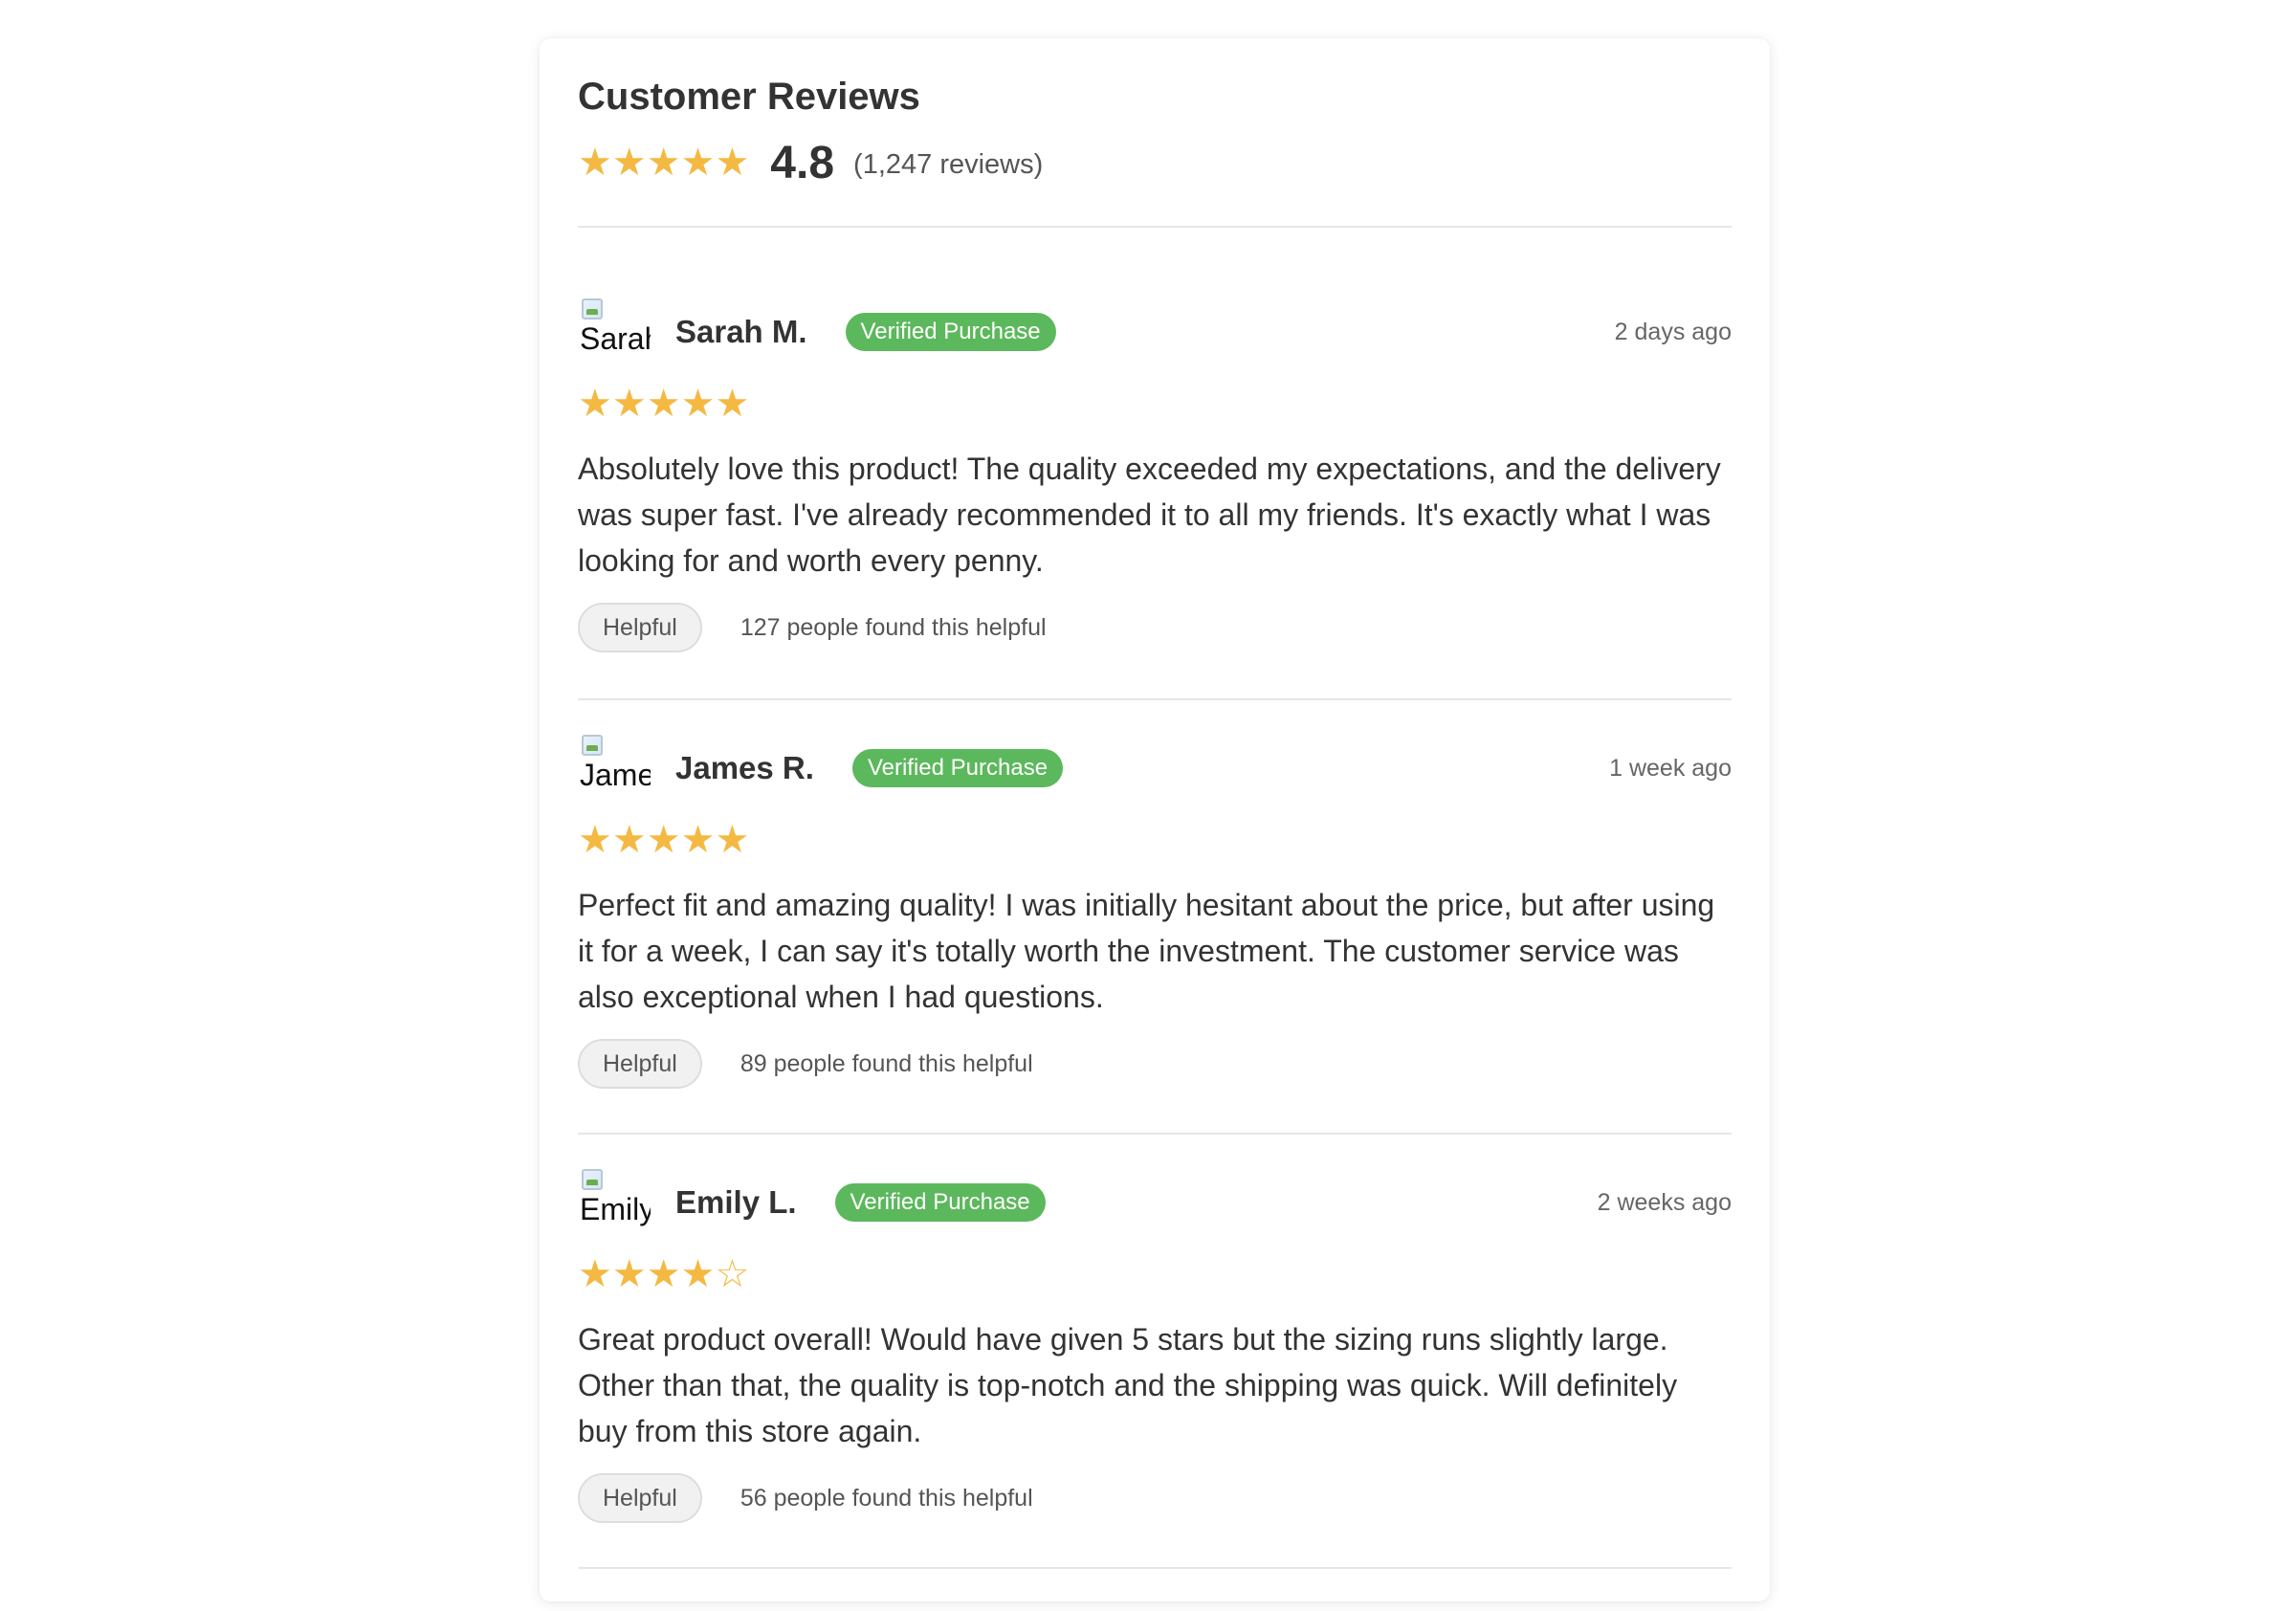 The height and width of the screenshot is (1611, 2296). What do you see at coordinates (948, 164) in the screenshot?
I see `review-count: (1,247 reviews)` at bounding box center [948, 164].